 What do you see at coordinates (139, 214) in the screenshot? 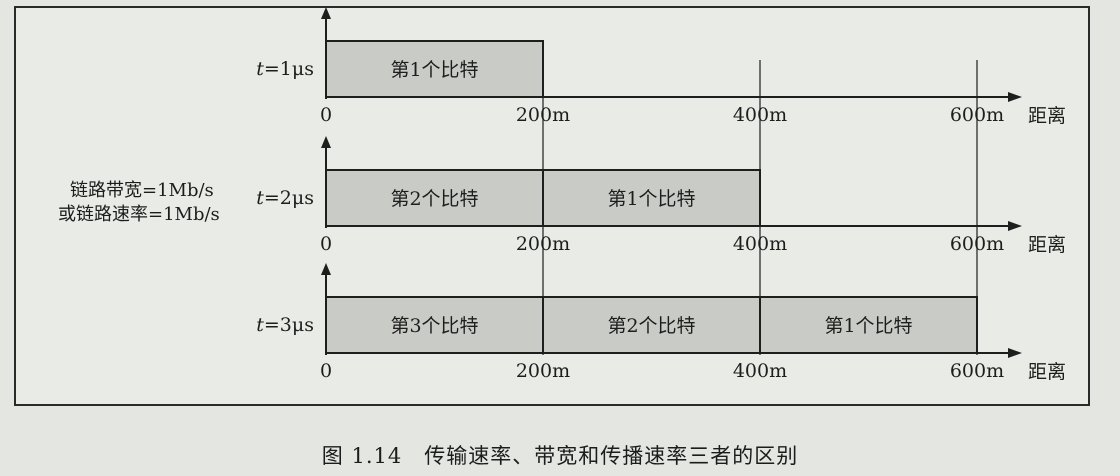
I see `rate-label: 或链路速率=1Mb/s` at bounding box center [139, 214].